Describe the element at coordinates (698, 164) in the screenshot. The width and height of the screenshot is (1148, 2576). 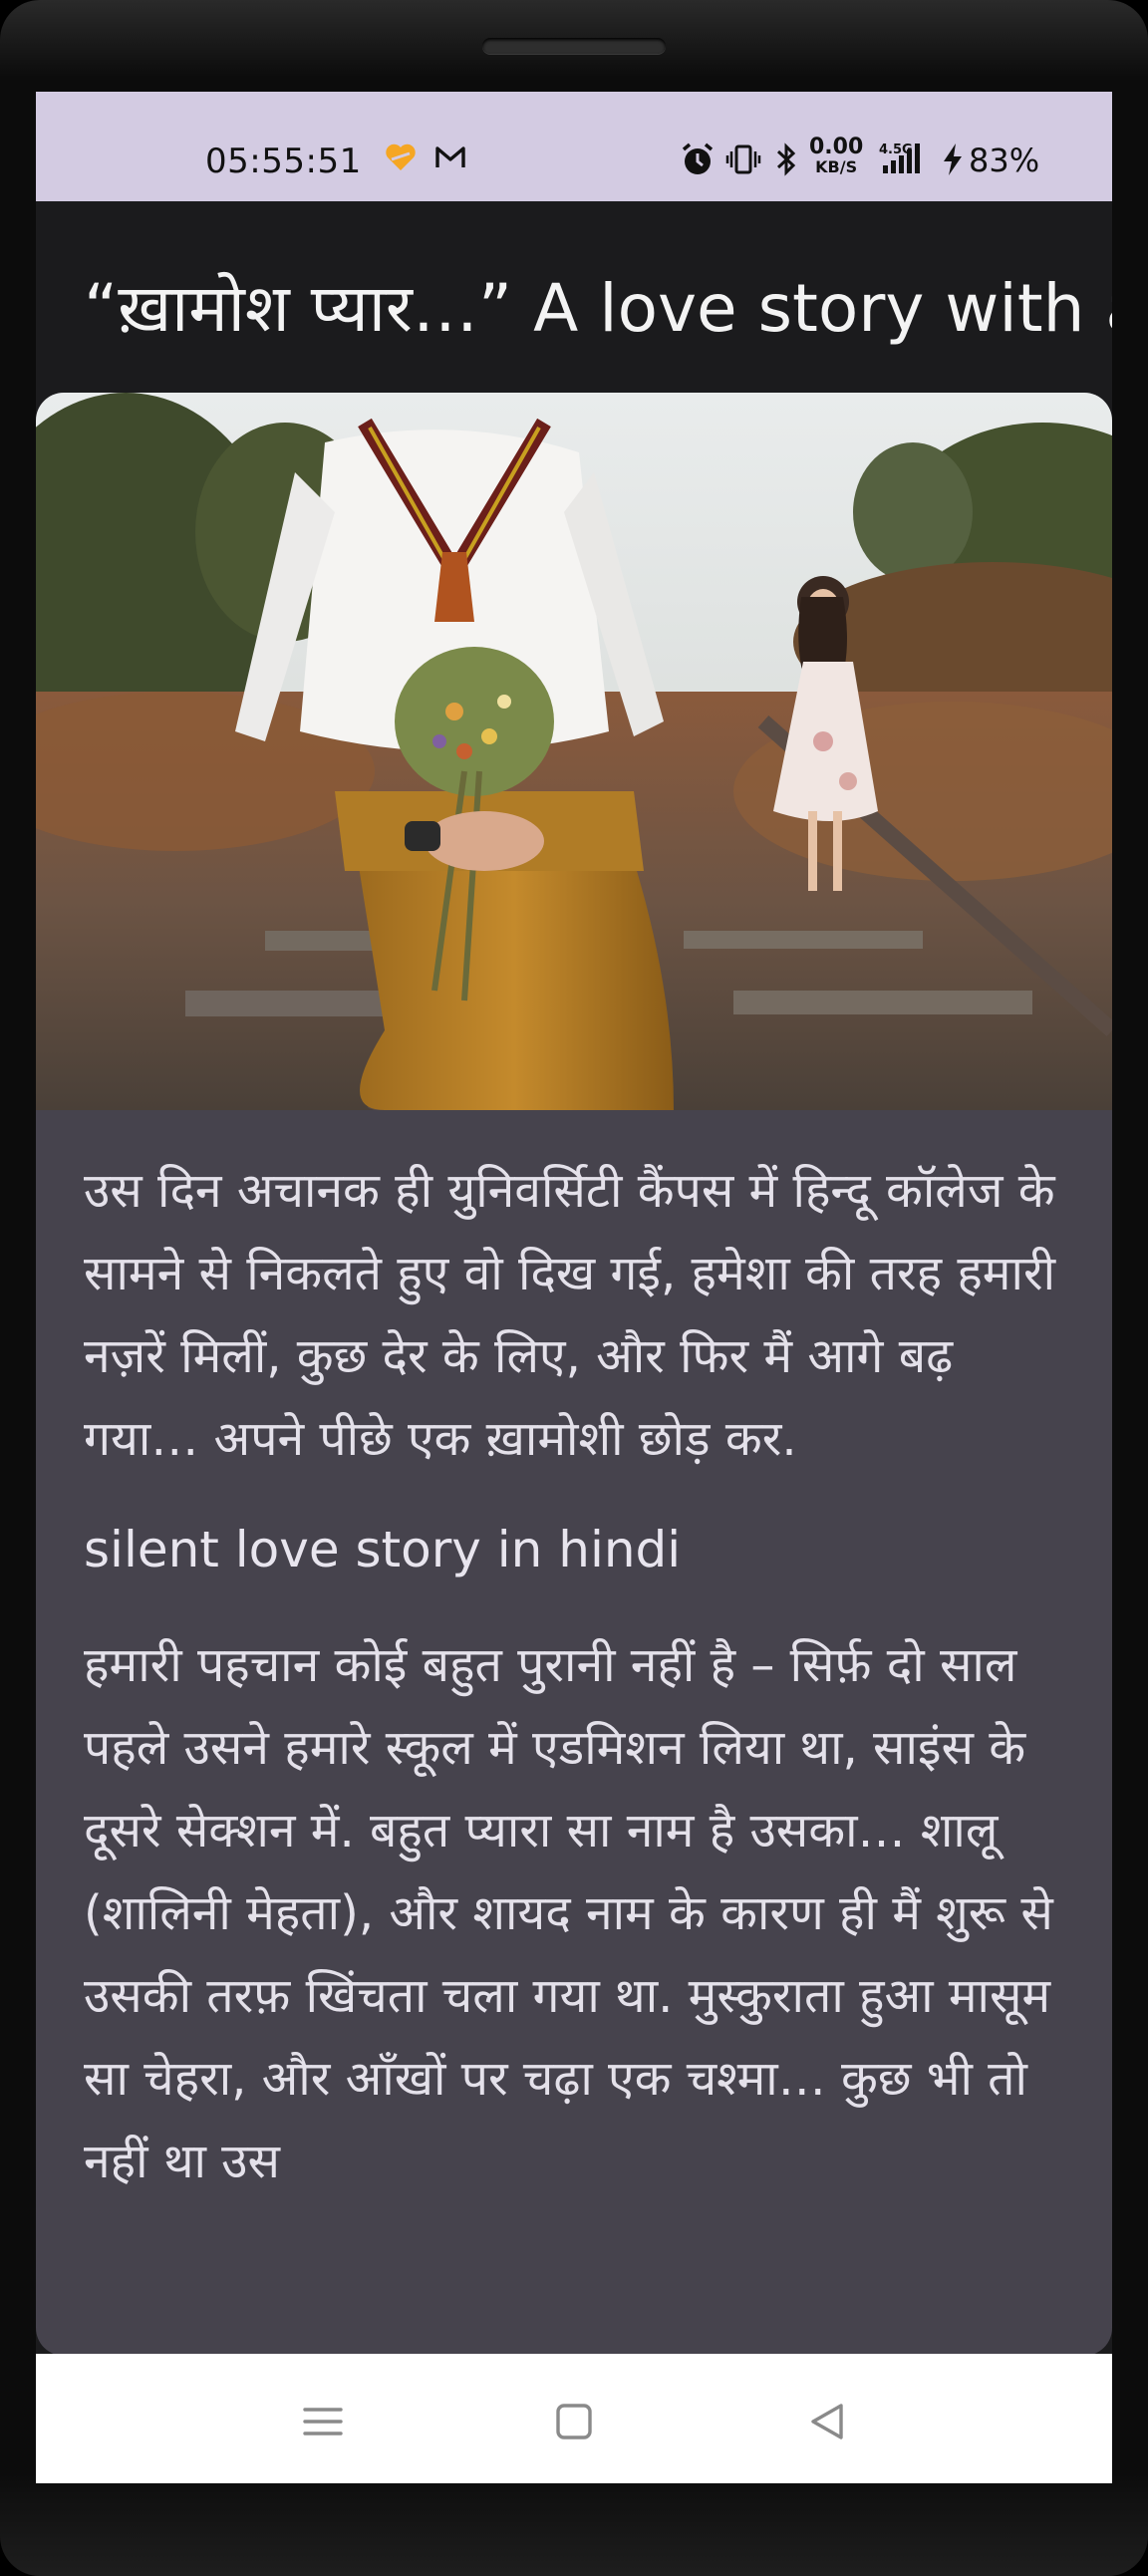
I see `alarm-icon` at that location.